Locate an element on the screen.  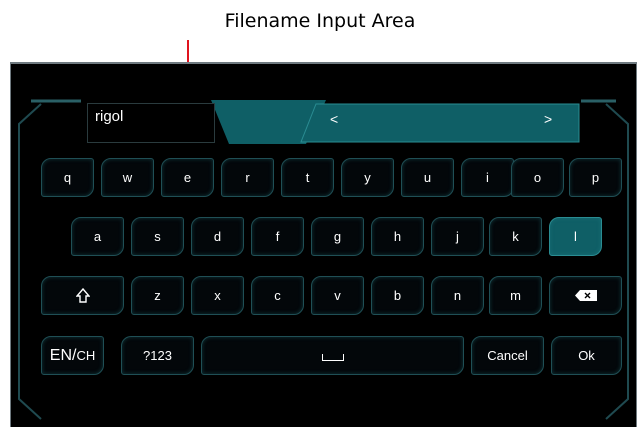
backspace-key is located at coordinates (585, 295).